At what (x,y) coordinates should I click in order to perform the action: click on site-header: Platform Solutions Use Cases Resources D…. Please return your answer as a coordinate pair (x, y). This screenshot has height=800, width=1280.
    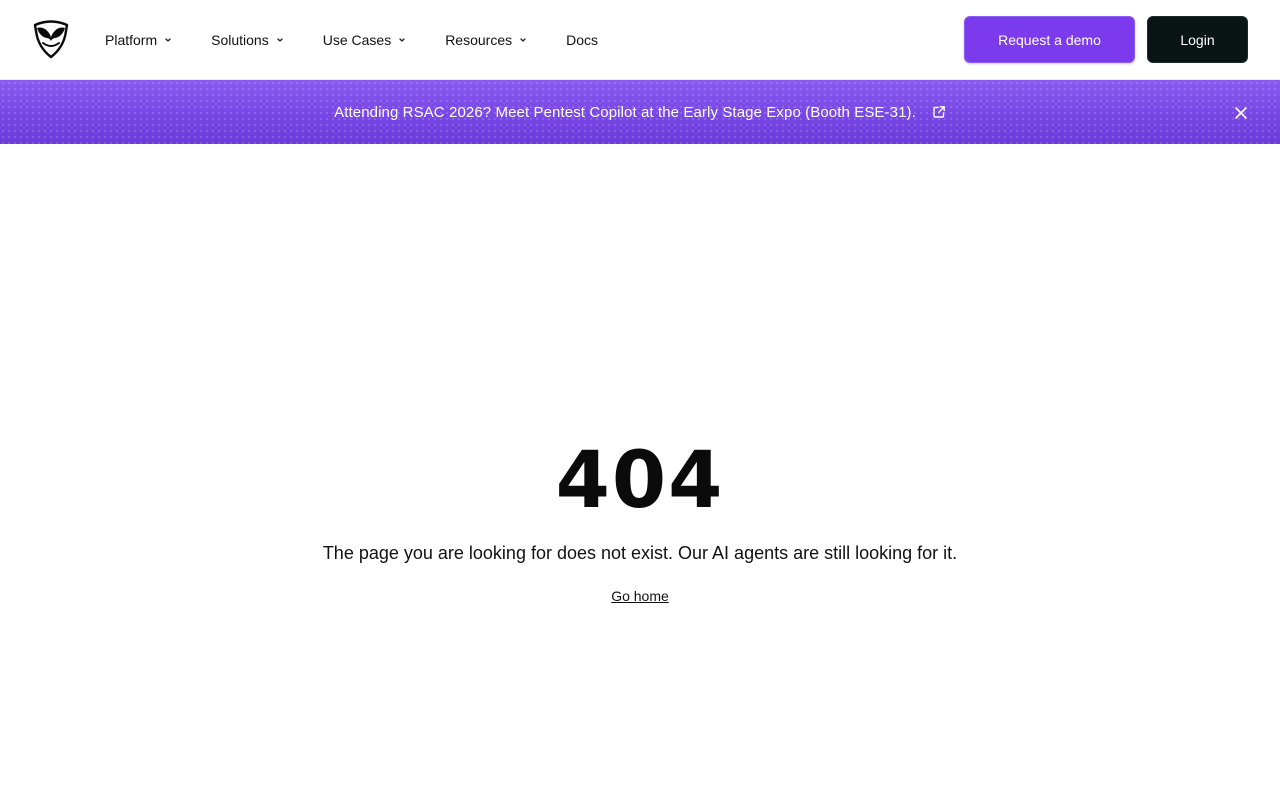
    Looking at the image, I should click on (640, 40).